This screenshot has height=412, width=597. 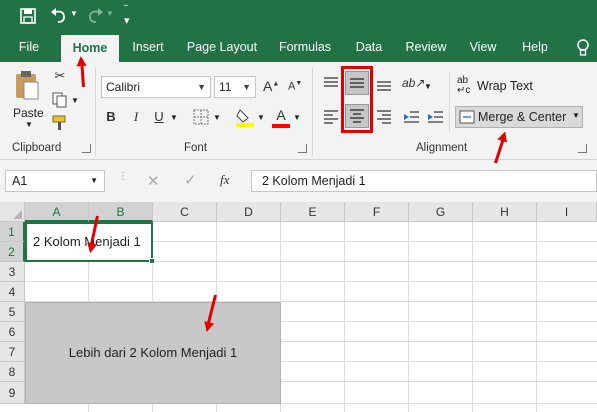 What do you see at coordinates (55, 181) in the screenshot?
I see `name-box: A1 ▼` at bounding box center [55, 181].